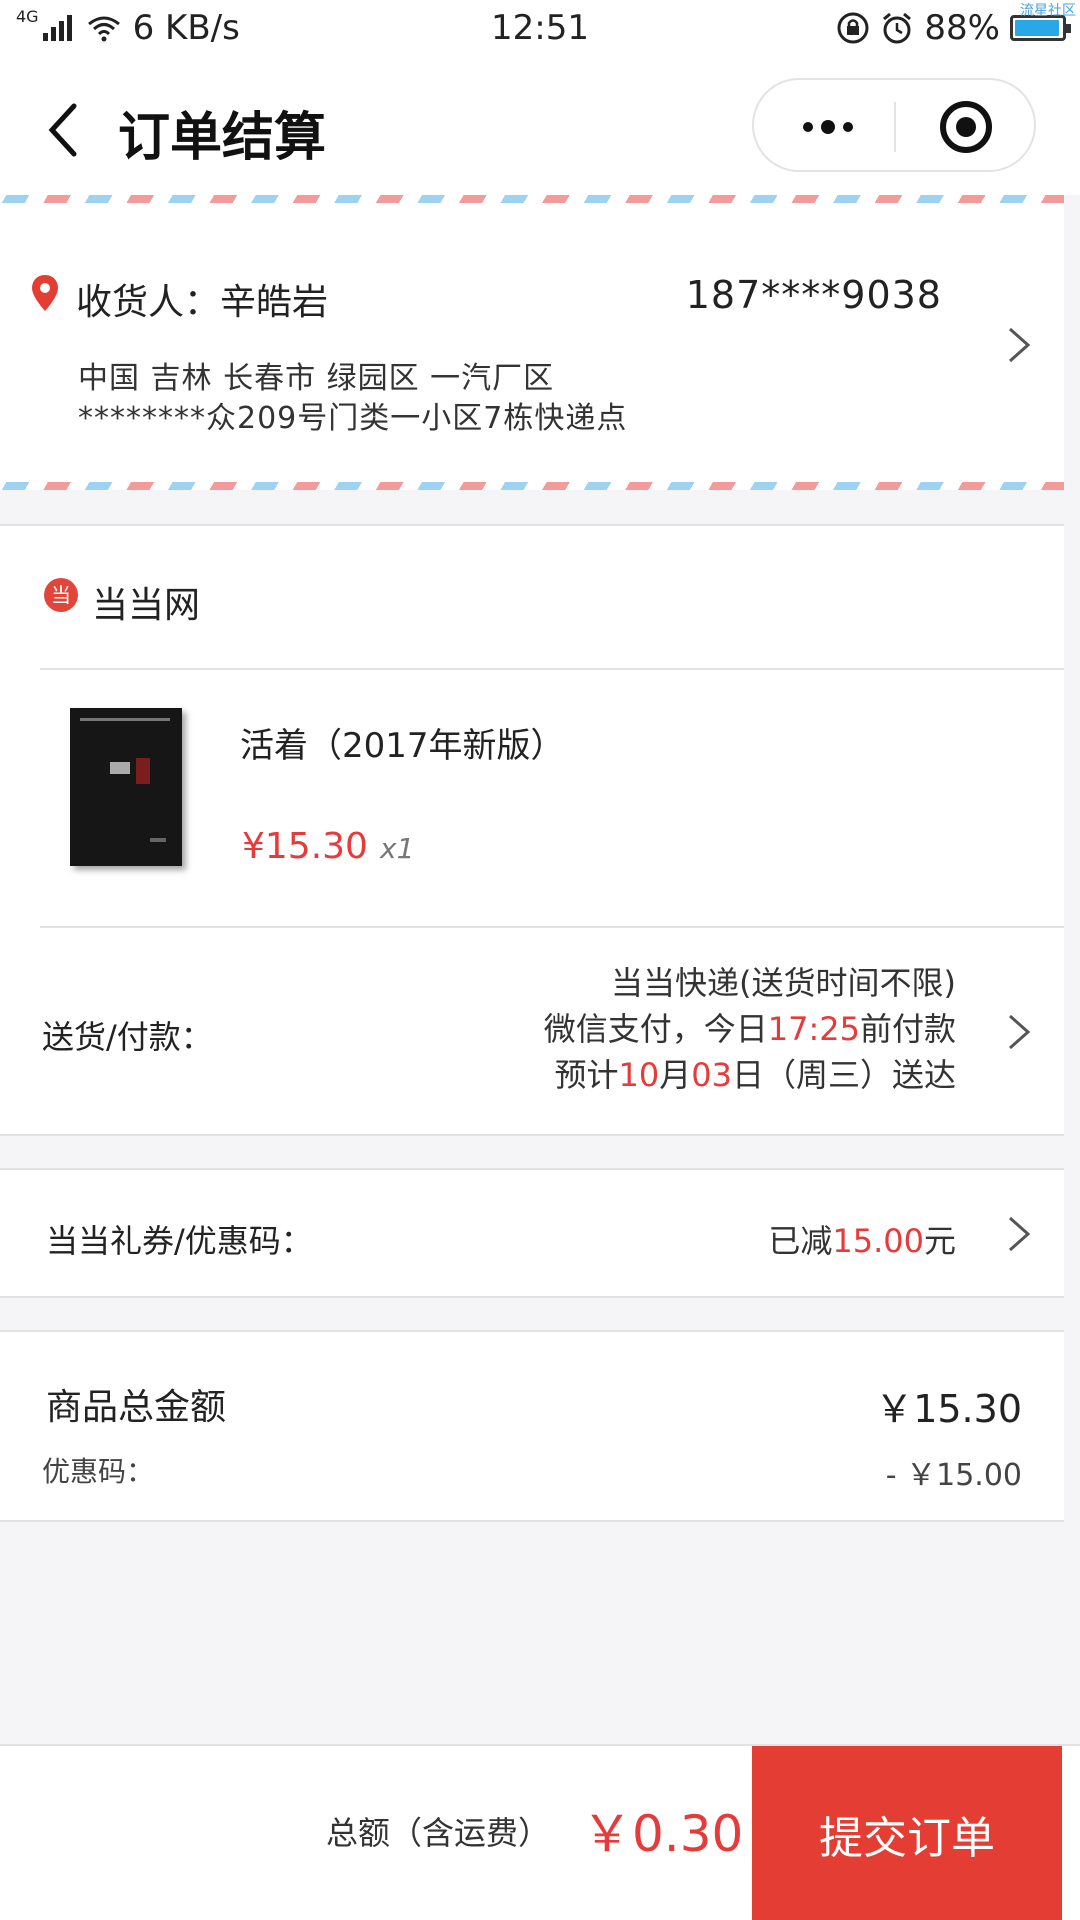 This screenshot has width=1080, height=1920. I want to click on close-miniprogram-icon, so click(966, 127).